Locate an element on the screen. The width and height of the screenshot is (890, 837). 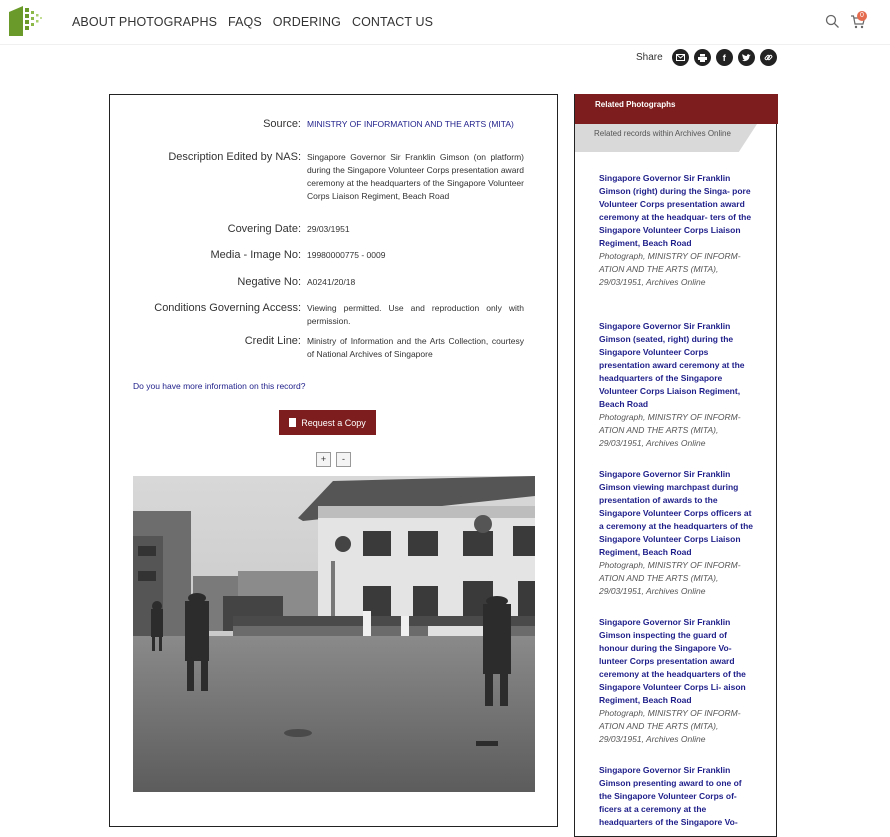
related-photographs-header: Related Photographs is located at coordinates (676, 109).